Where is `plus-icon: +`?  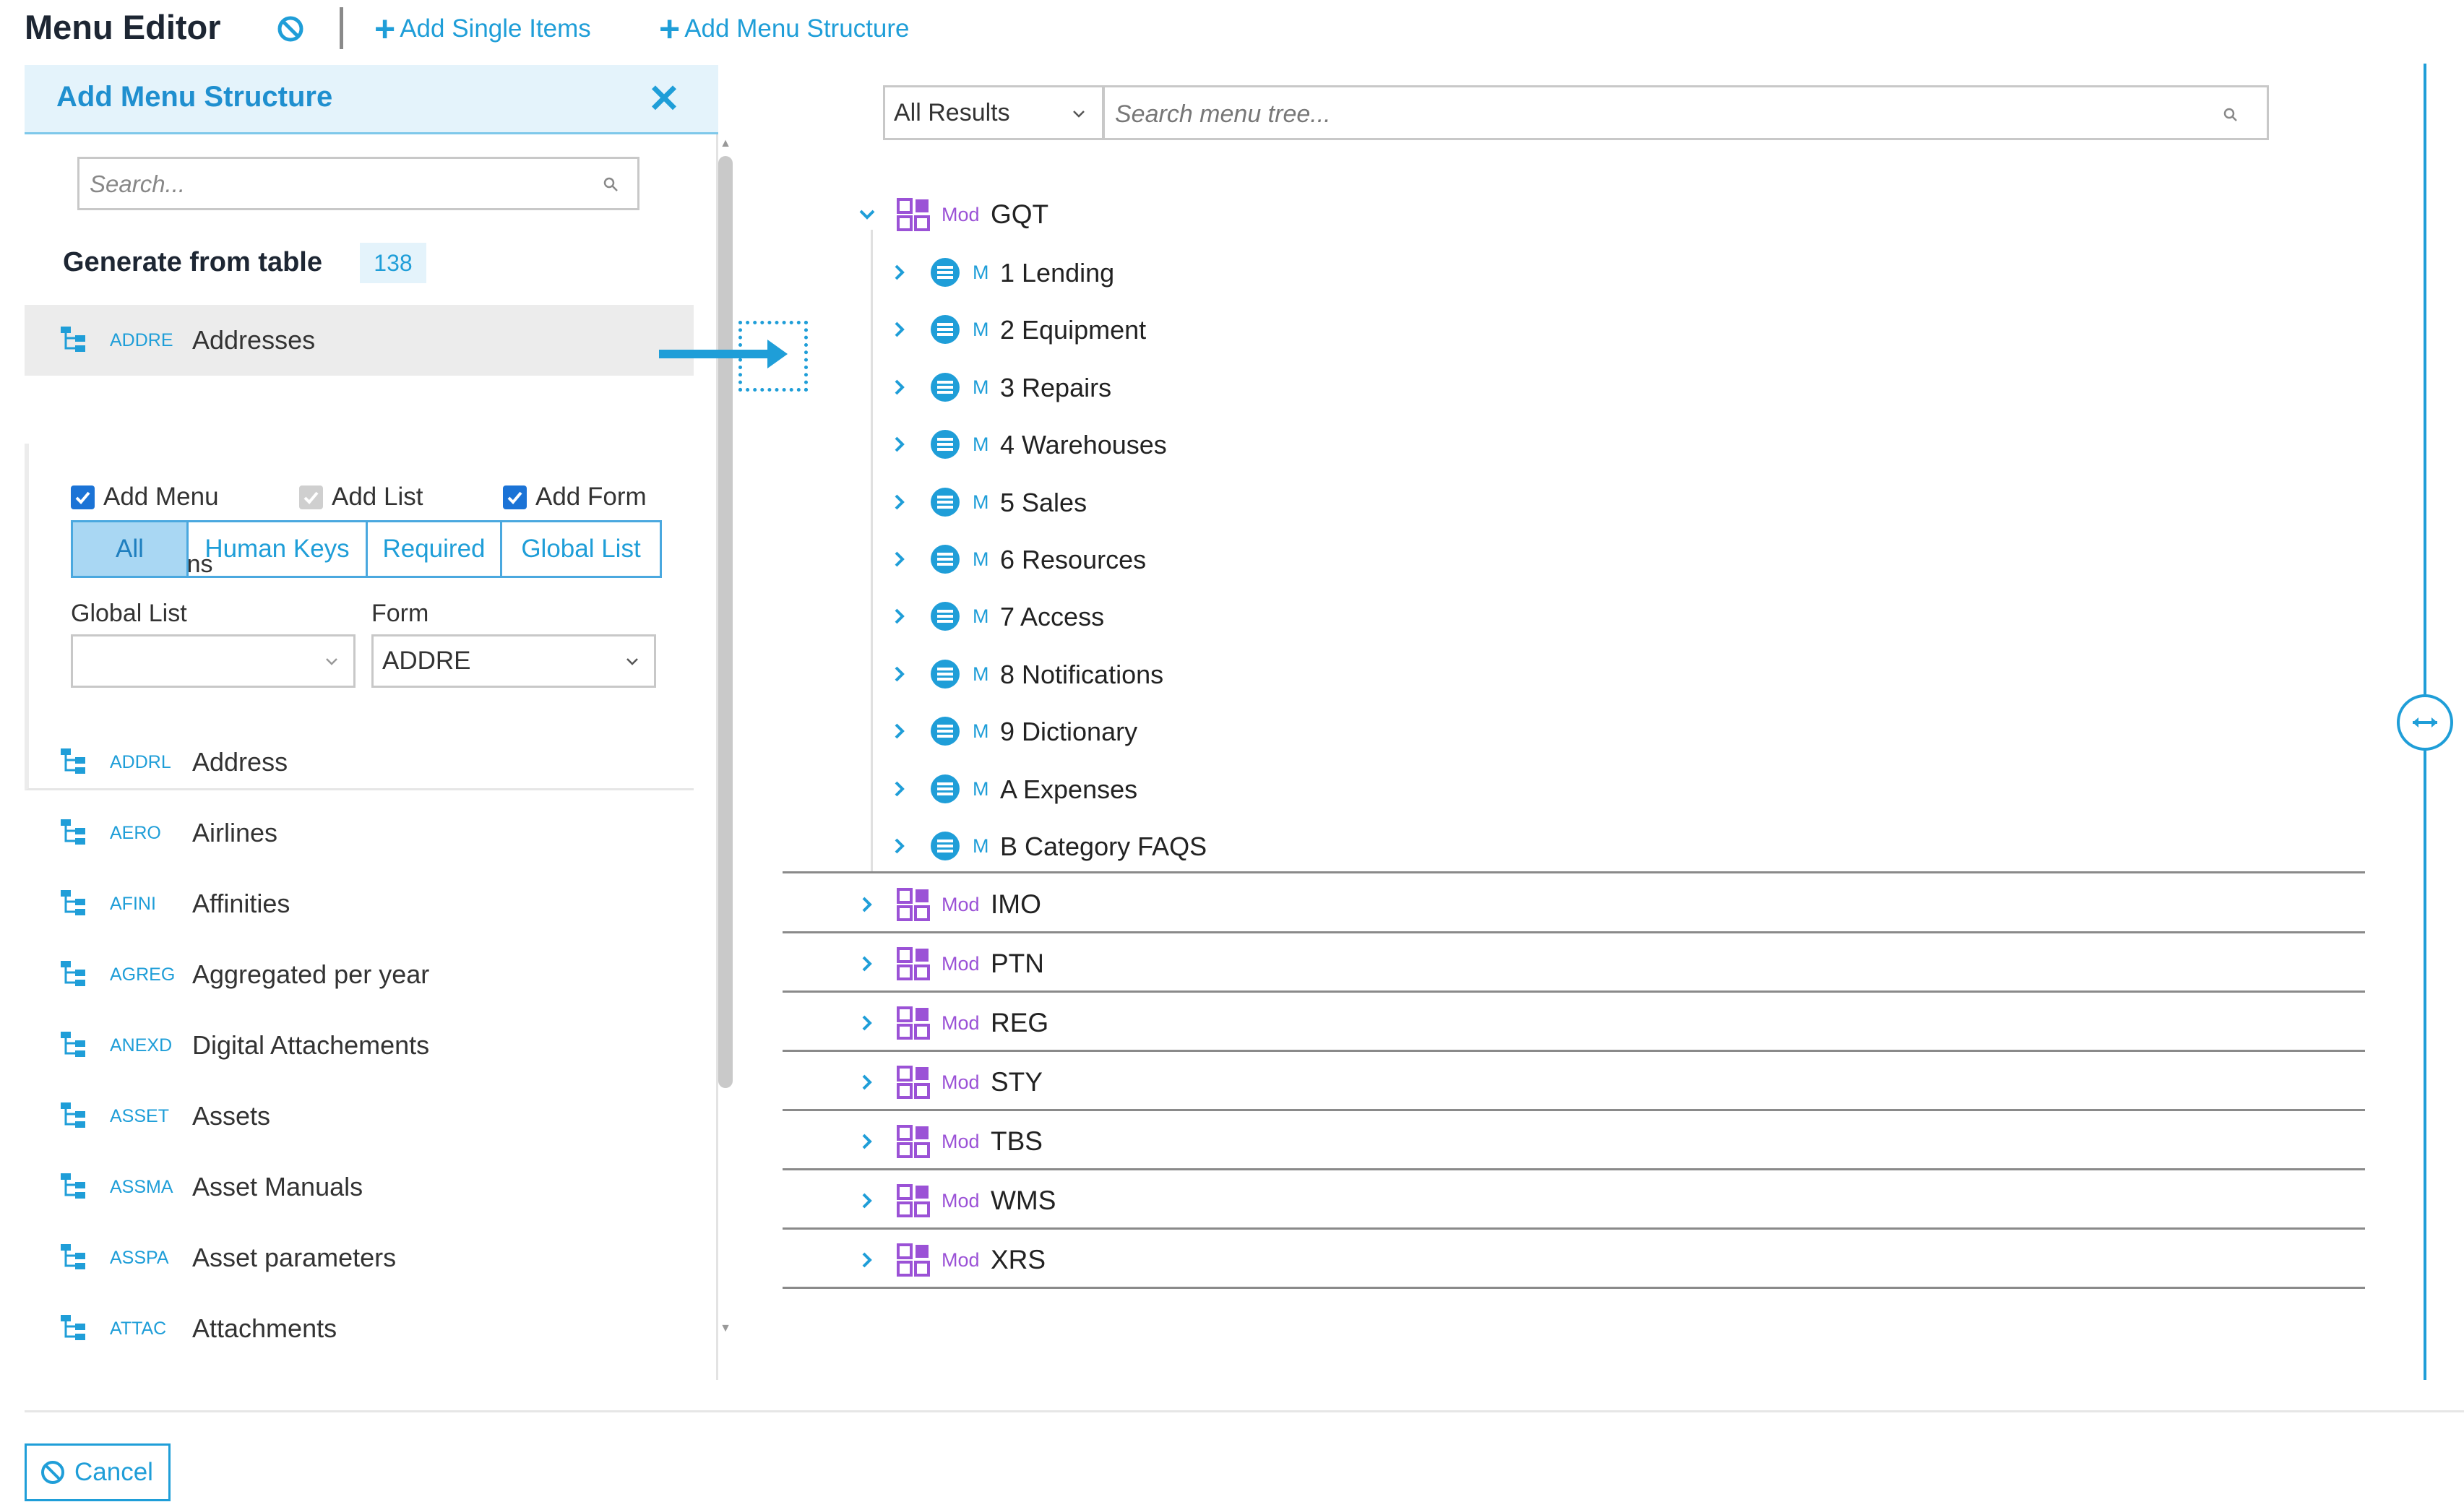 plus-icon: + is located at coordinates (385, 29).